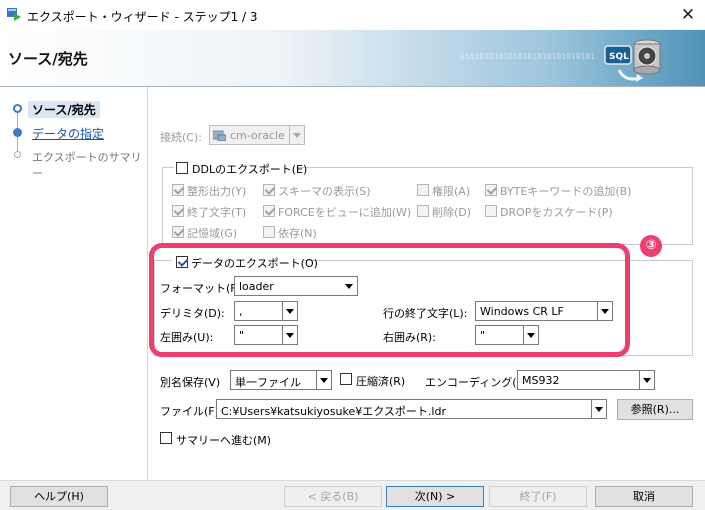 The image size is (705, 510). What do you see at coordinates (250, 169) in the screenshot?
I see `ddl-export-label: DDLのエクスポート(E)` at bounding box center [250, 169].